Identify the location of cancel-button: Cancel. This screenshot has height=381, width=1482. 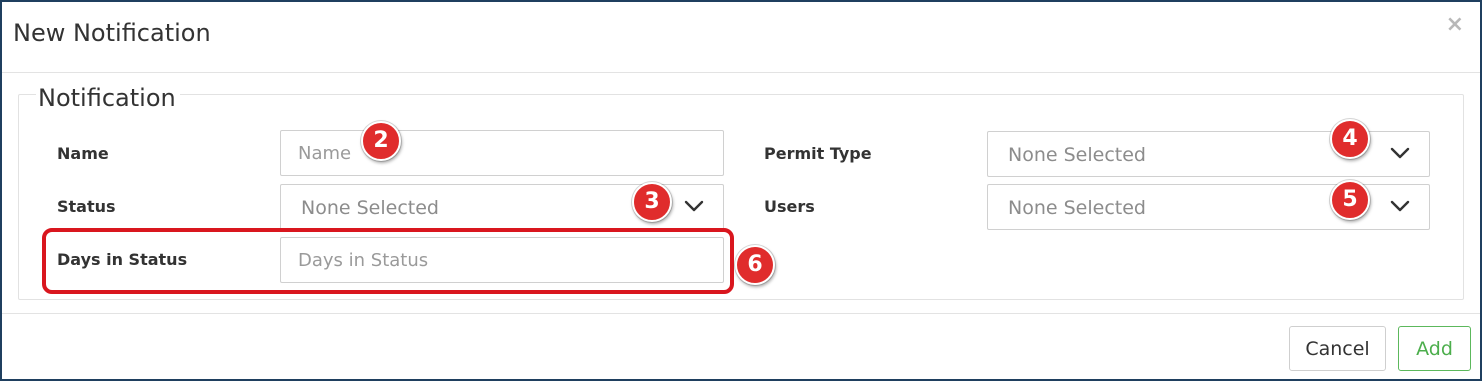
(1337, 348).